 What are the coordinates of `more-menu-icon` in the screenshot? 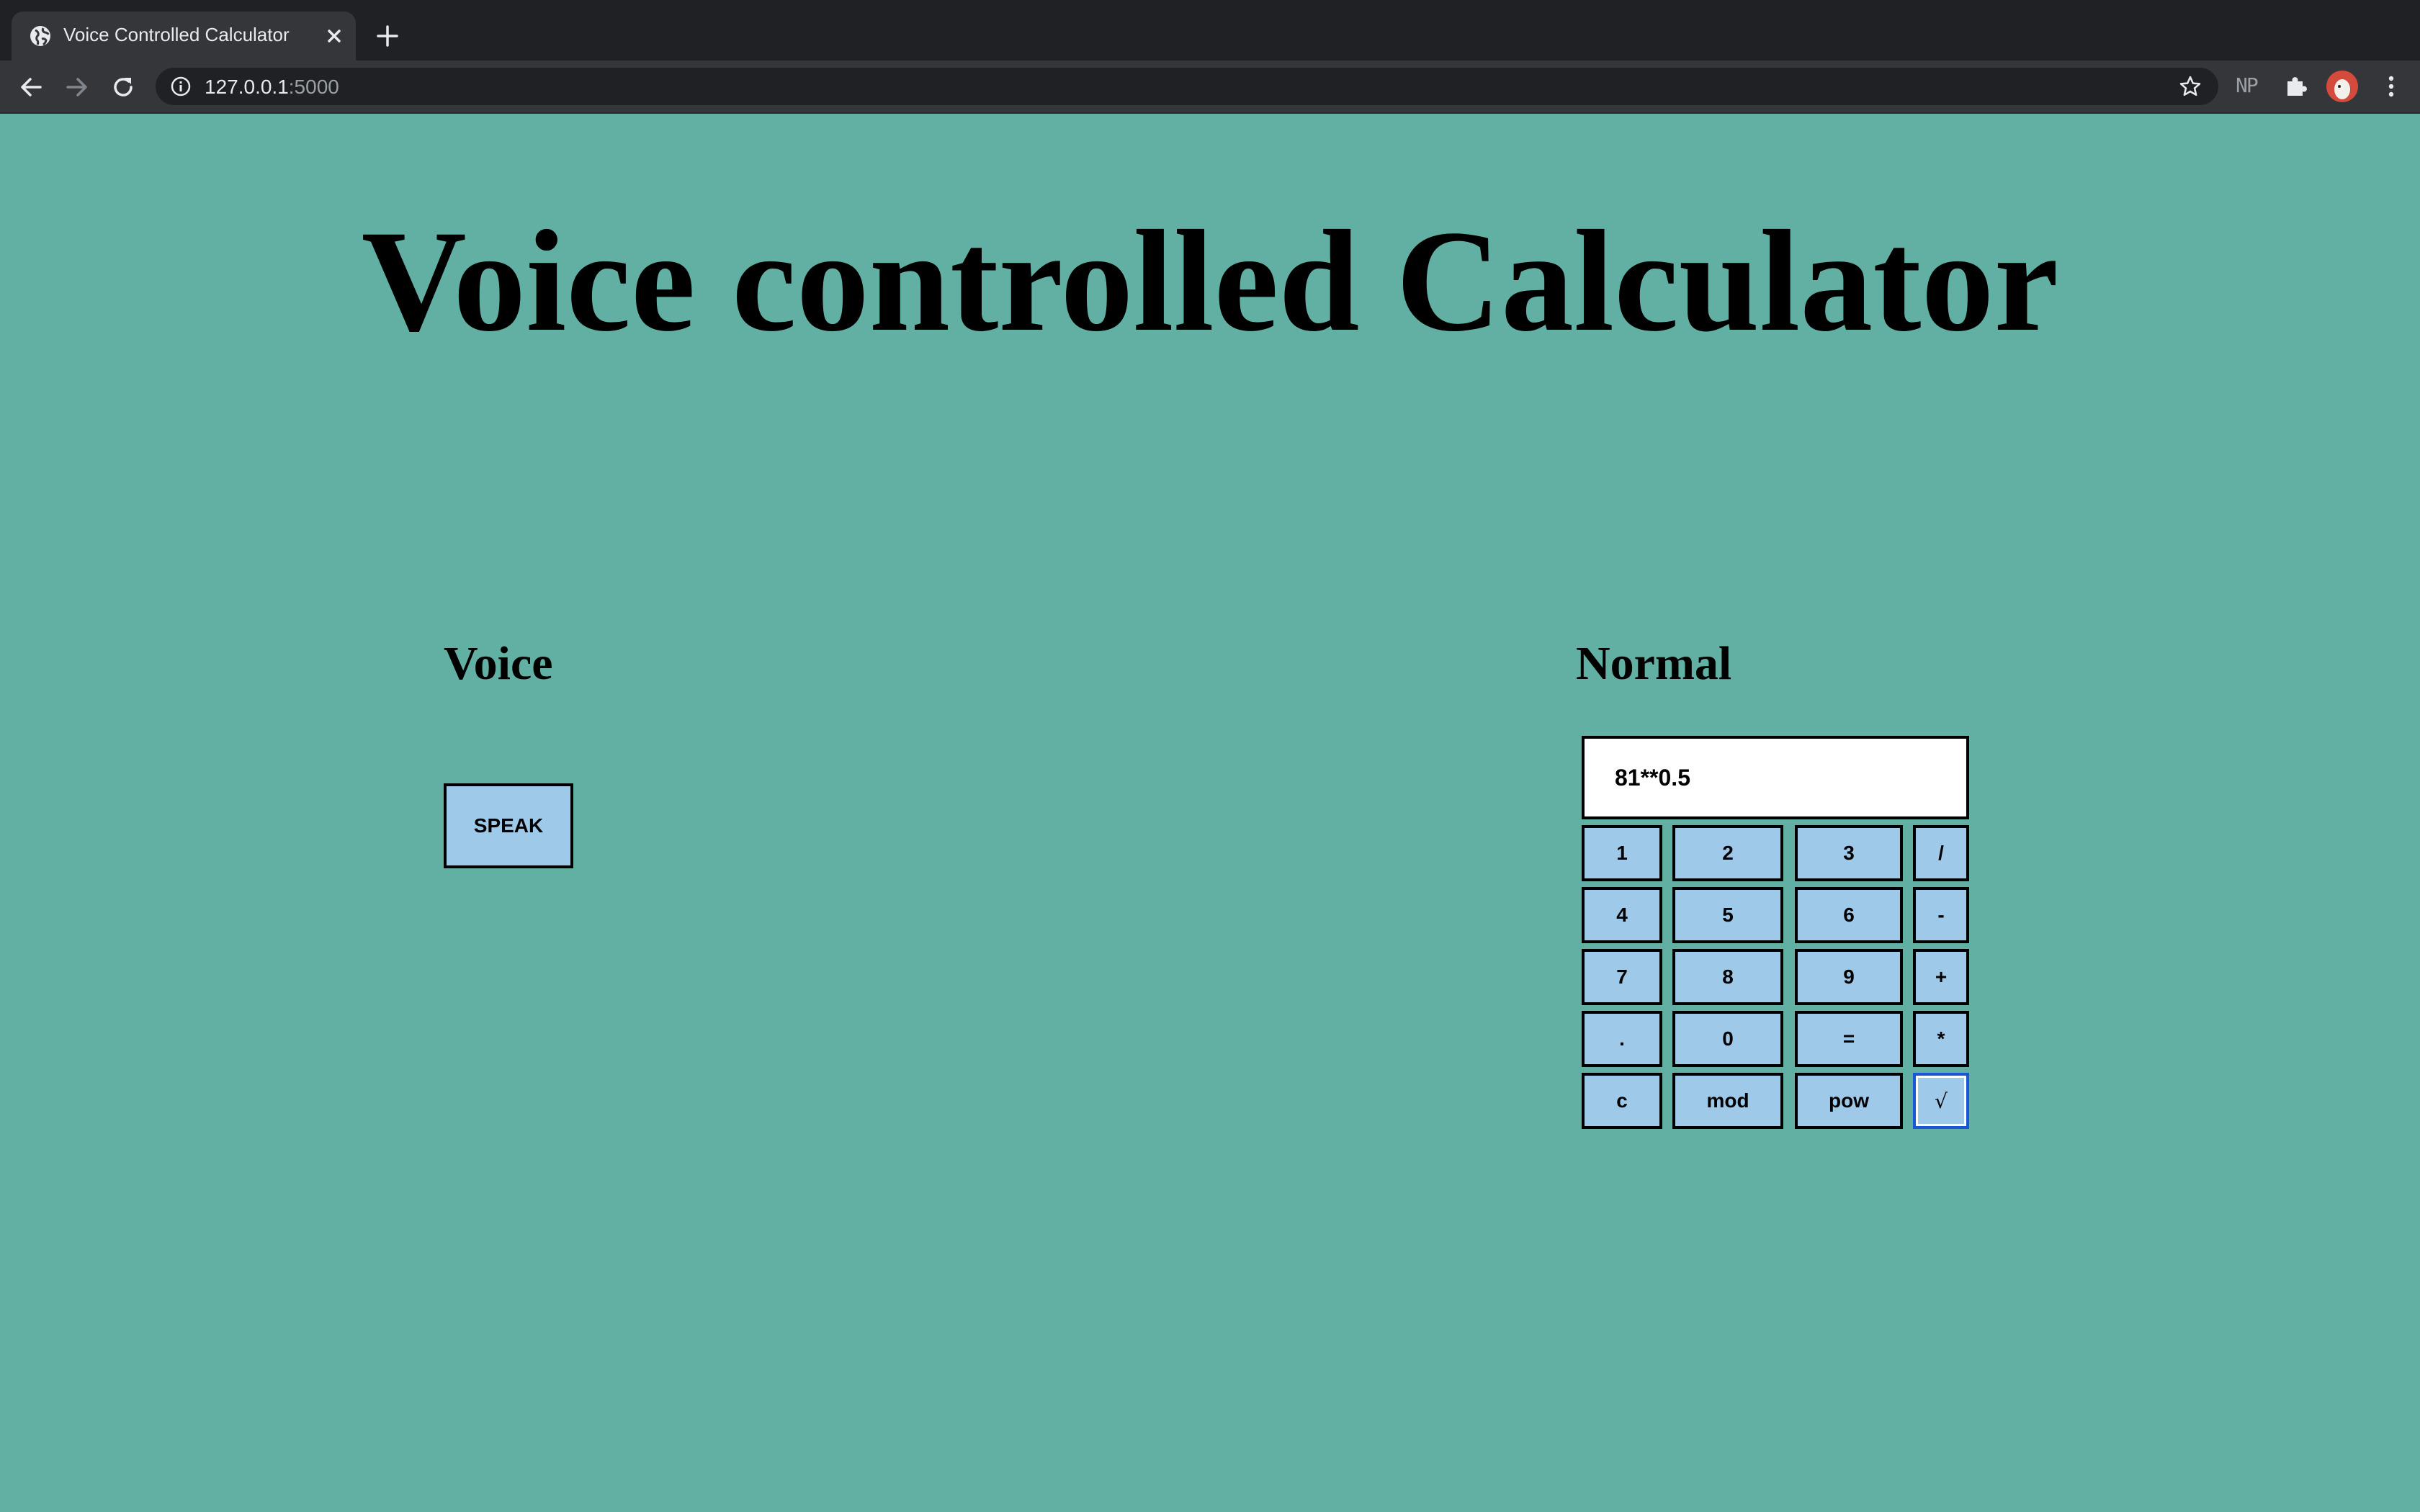 It's located at (2391, 86).